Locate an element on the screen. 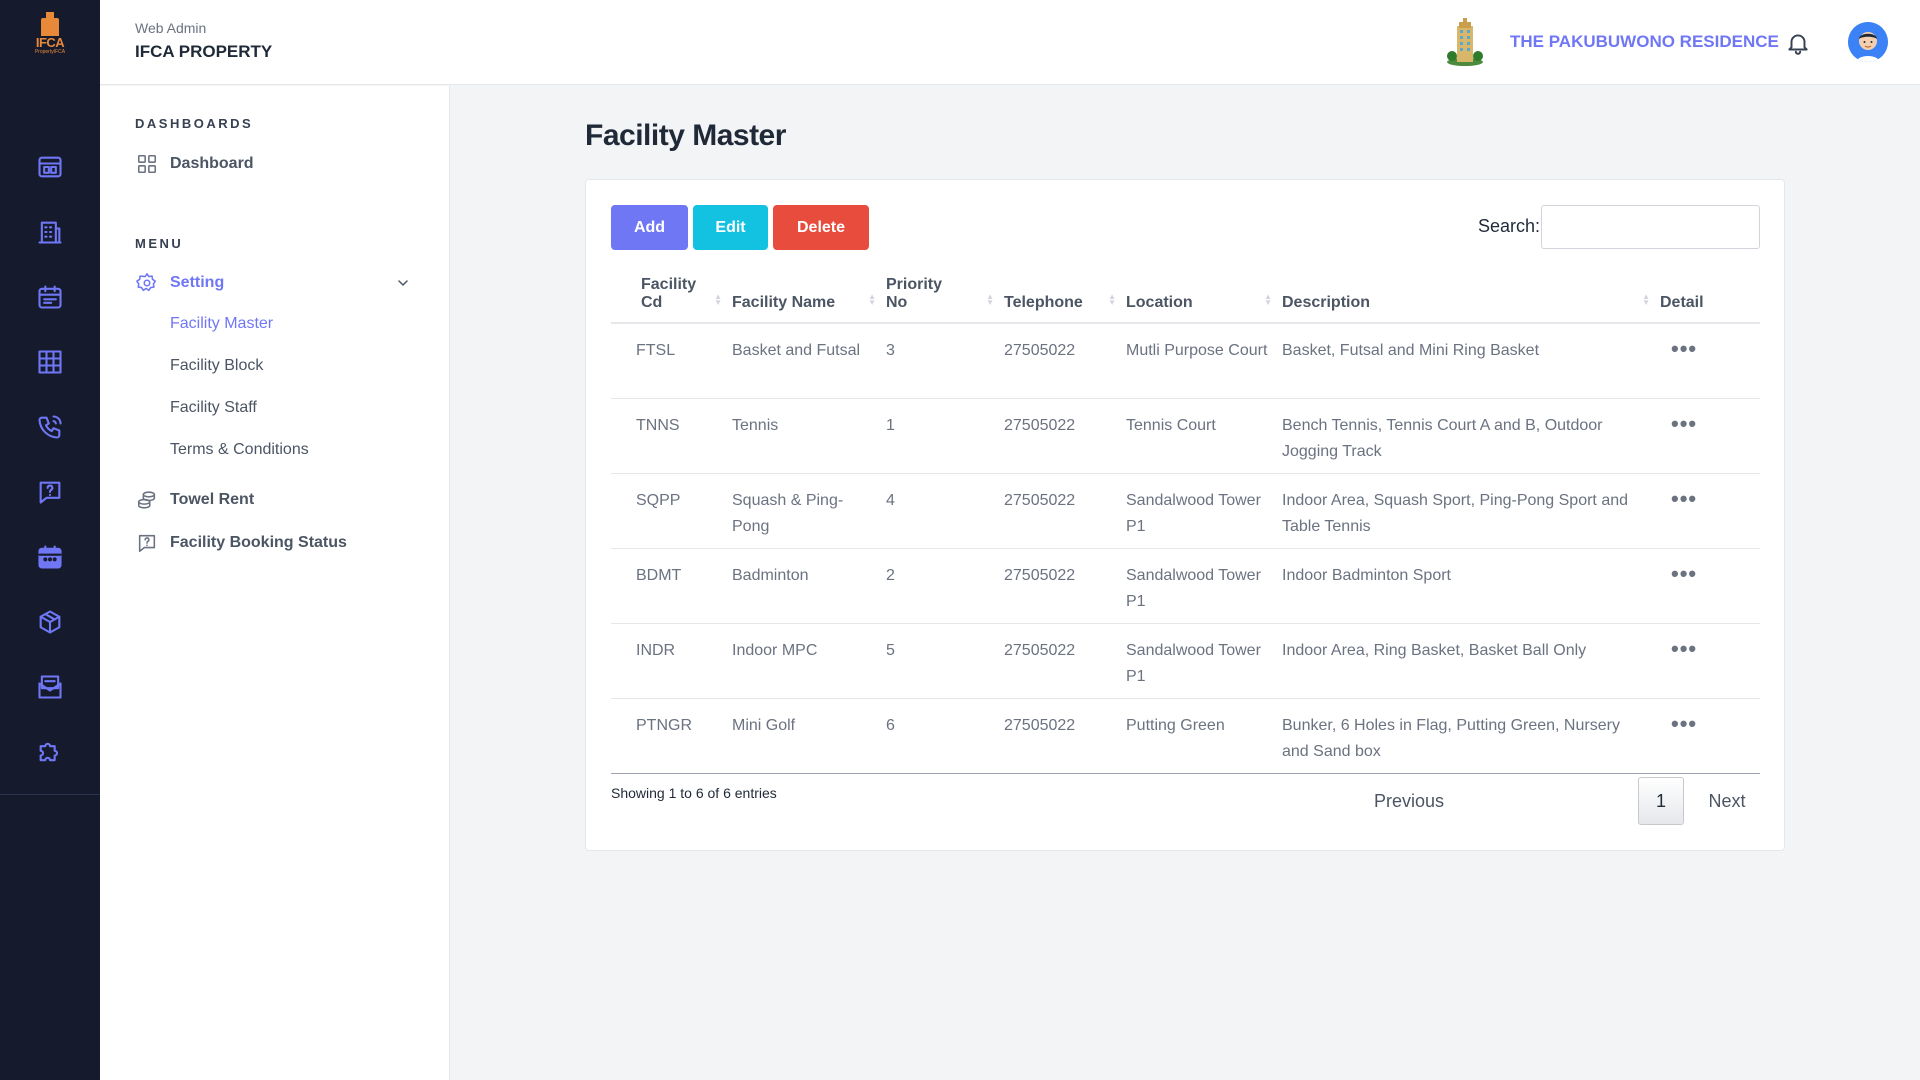 This screenshot has height=1080, width=1920. column-header-telephone: Telephone ▲ ▼ is located at coordinates (1065, 297).